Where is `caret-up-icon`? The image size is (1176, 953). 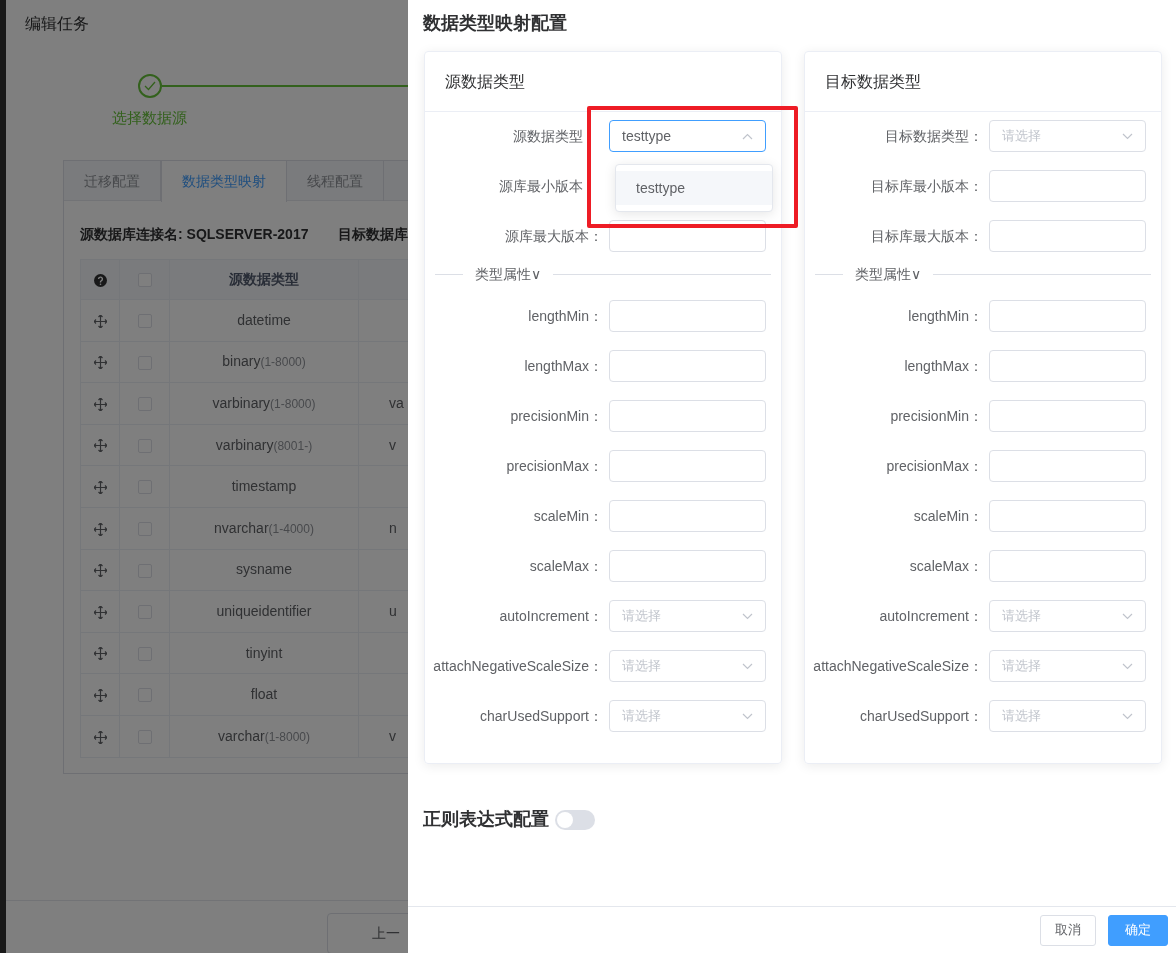
caret-up-icon is located at coordinates (747, 136).